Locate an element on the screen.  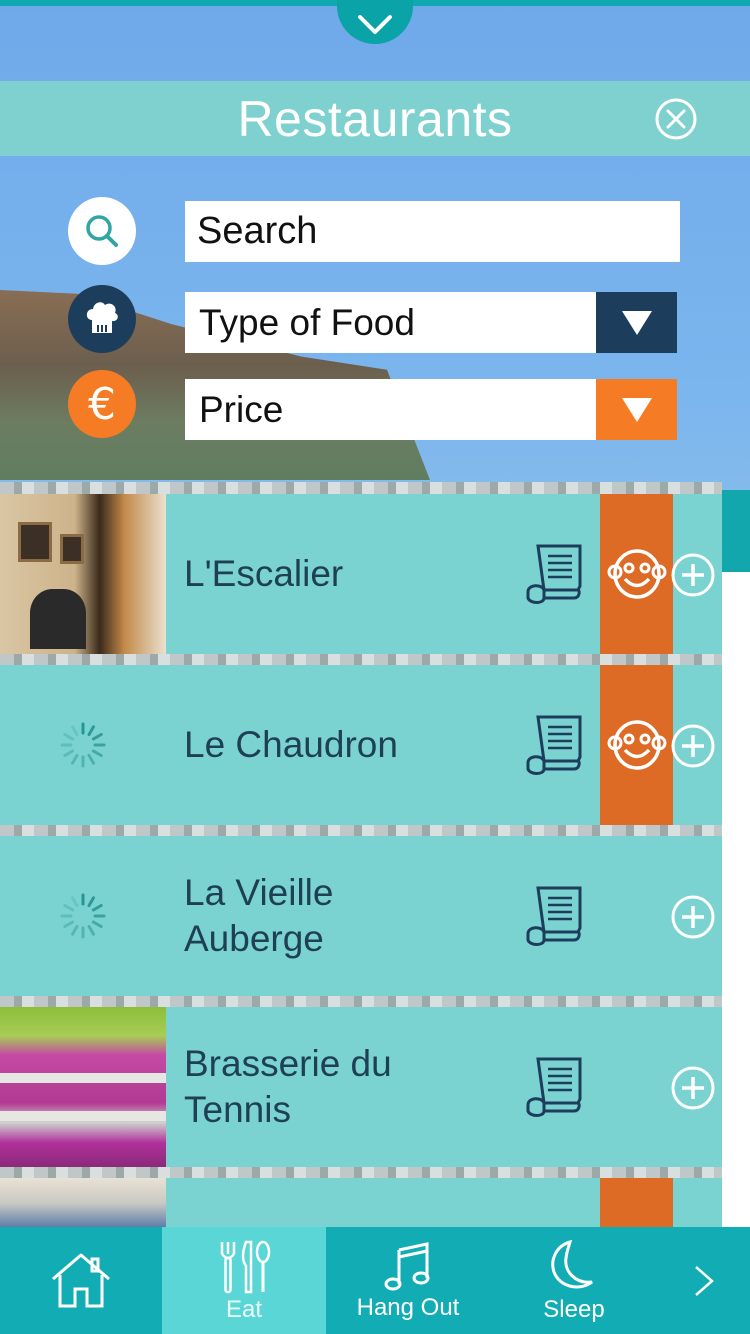
list-item: Le Chaudron is located at coordinates (361, 745).